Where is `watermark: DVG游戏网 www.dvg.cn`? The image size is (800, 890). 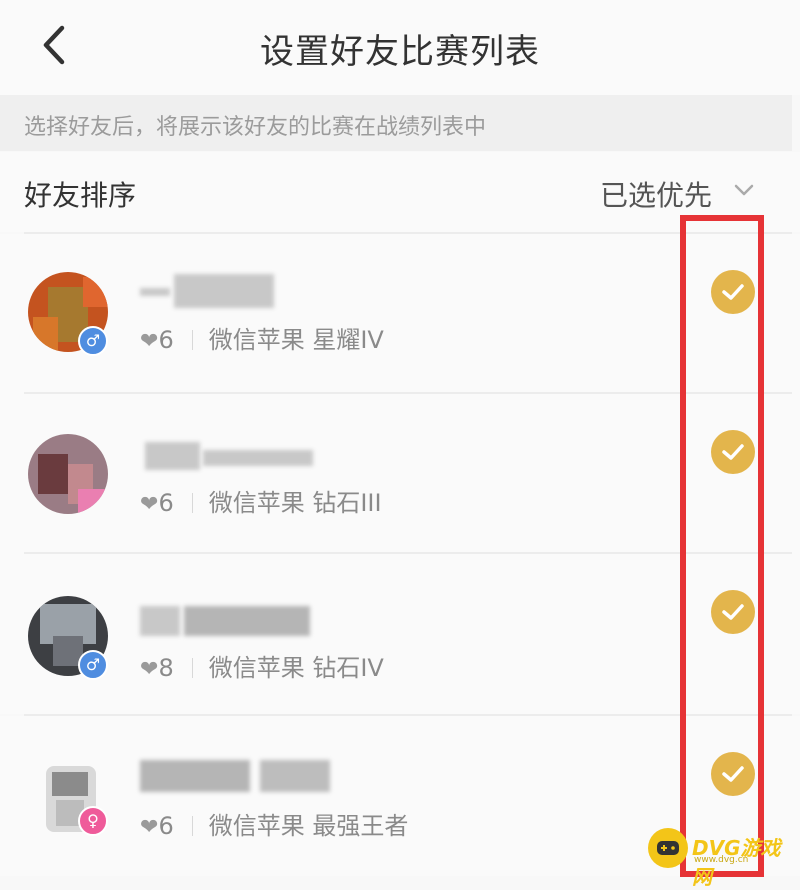 watermark: DVG游戏网 www.dvg.cn is located at coordinates (722, 858).